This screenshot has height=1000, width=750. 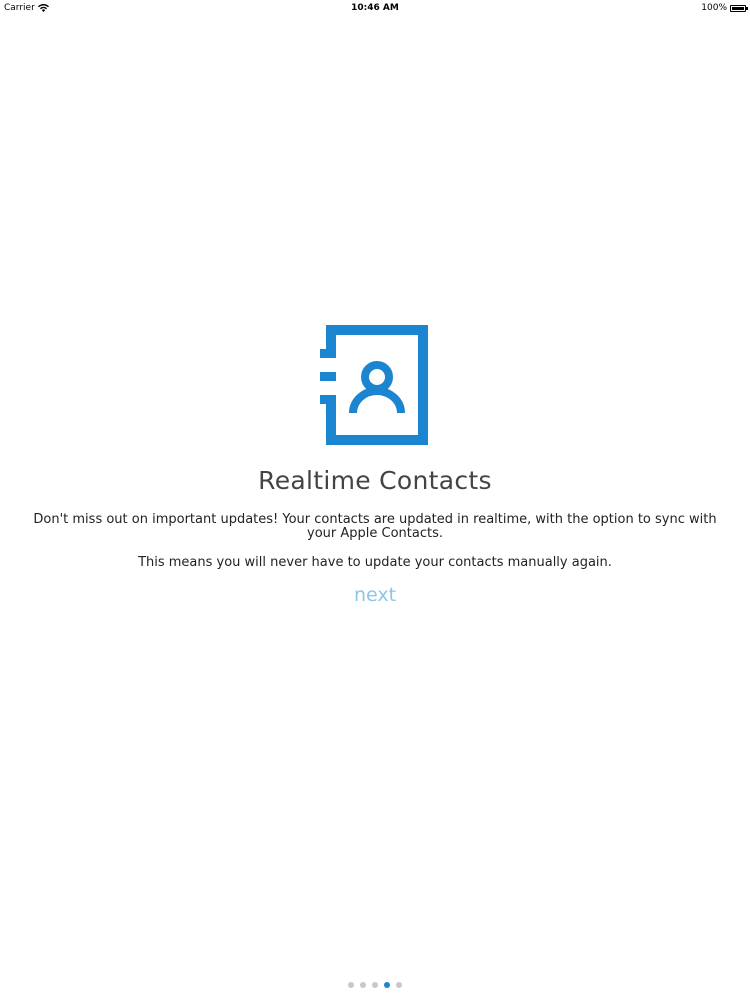 I want to click on status-bar: Carrier 10:46 AM 100%, so click(x=375, y=8).